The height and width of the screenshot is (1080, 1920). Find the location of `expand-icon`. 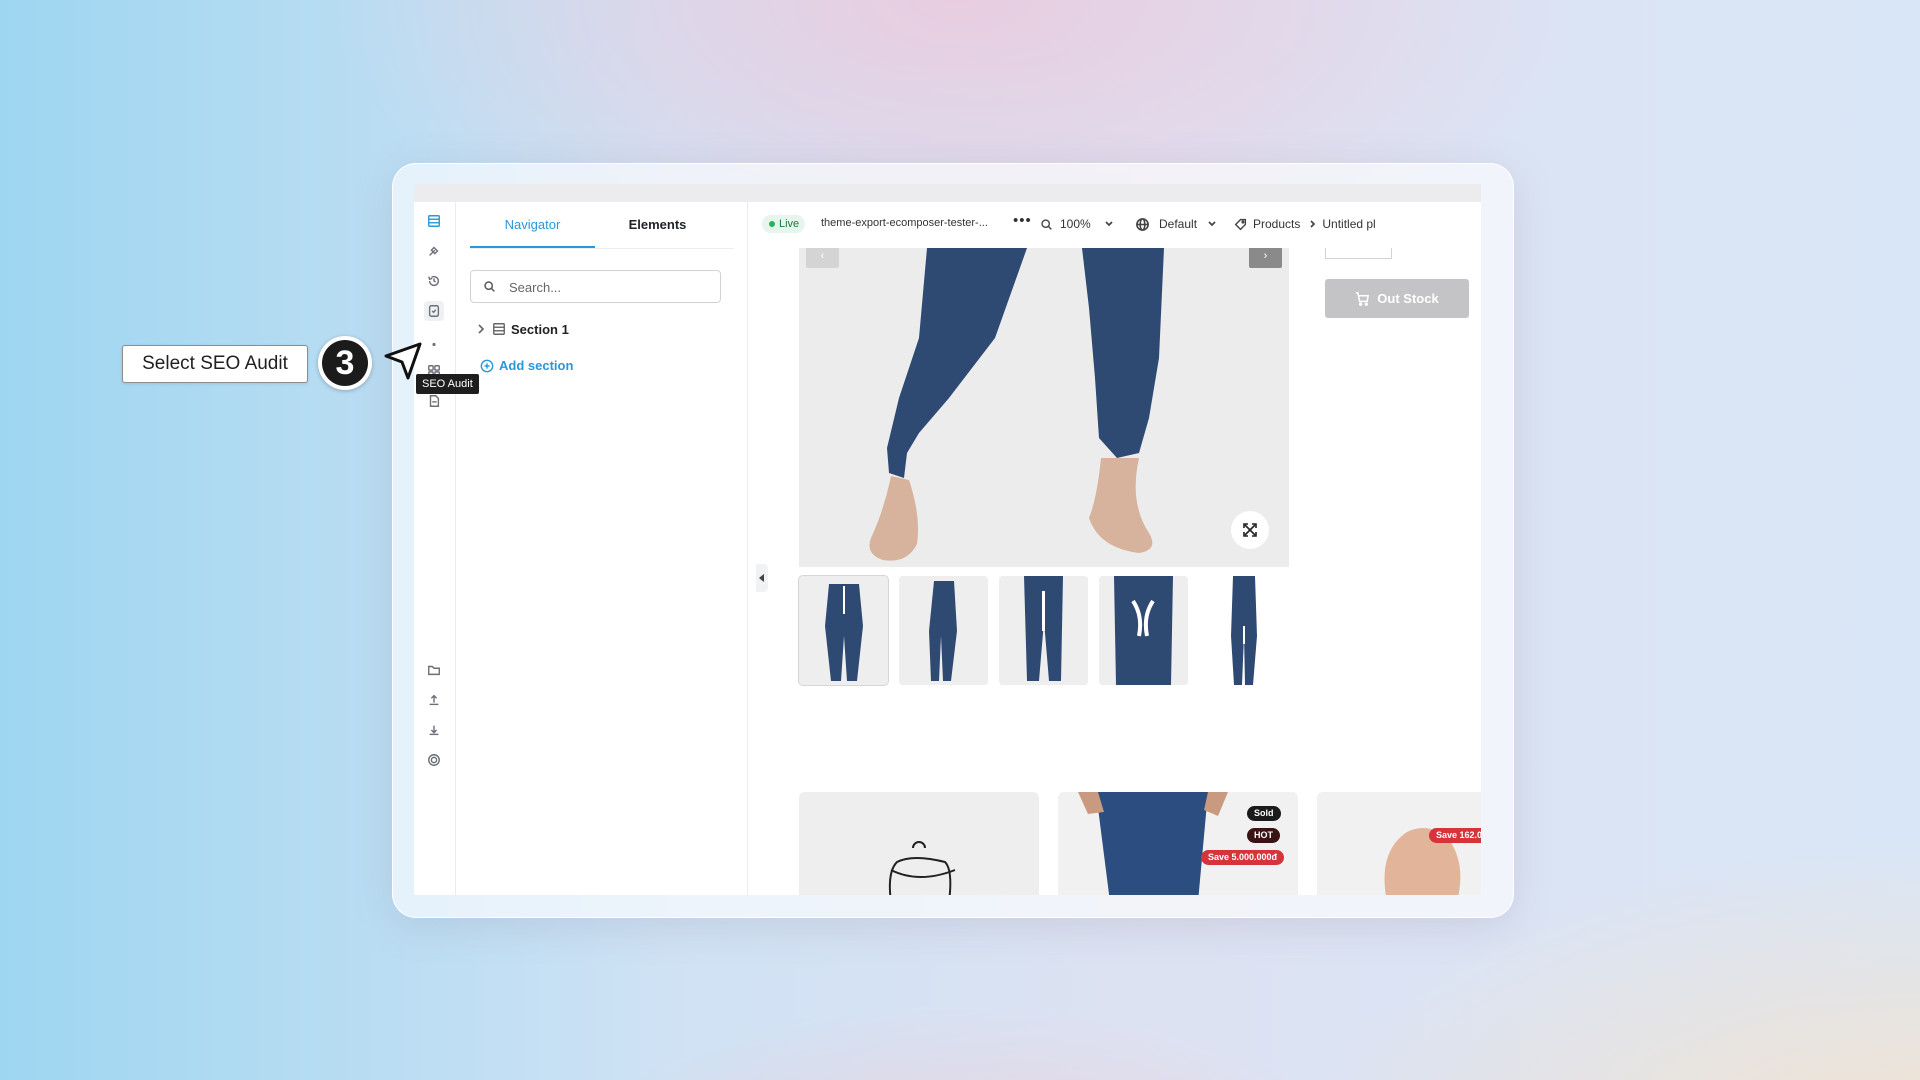

expand-icon is located at coordinates (1250, 530).